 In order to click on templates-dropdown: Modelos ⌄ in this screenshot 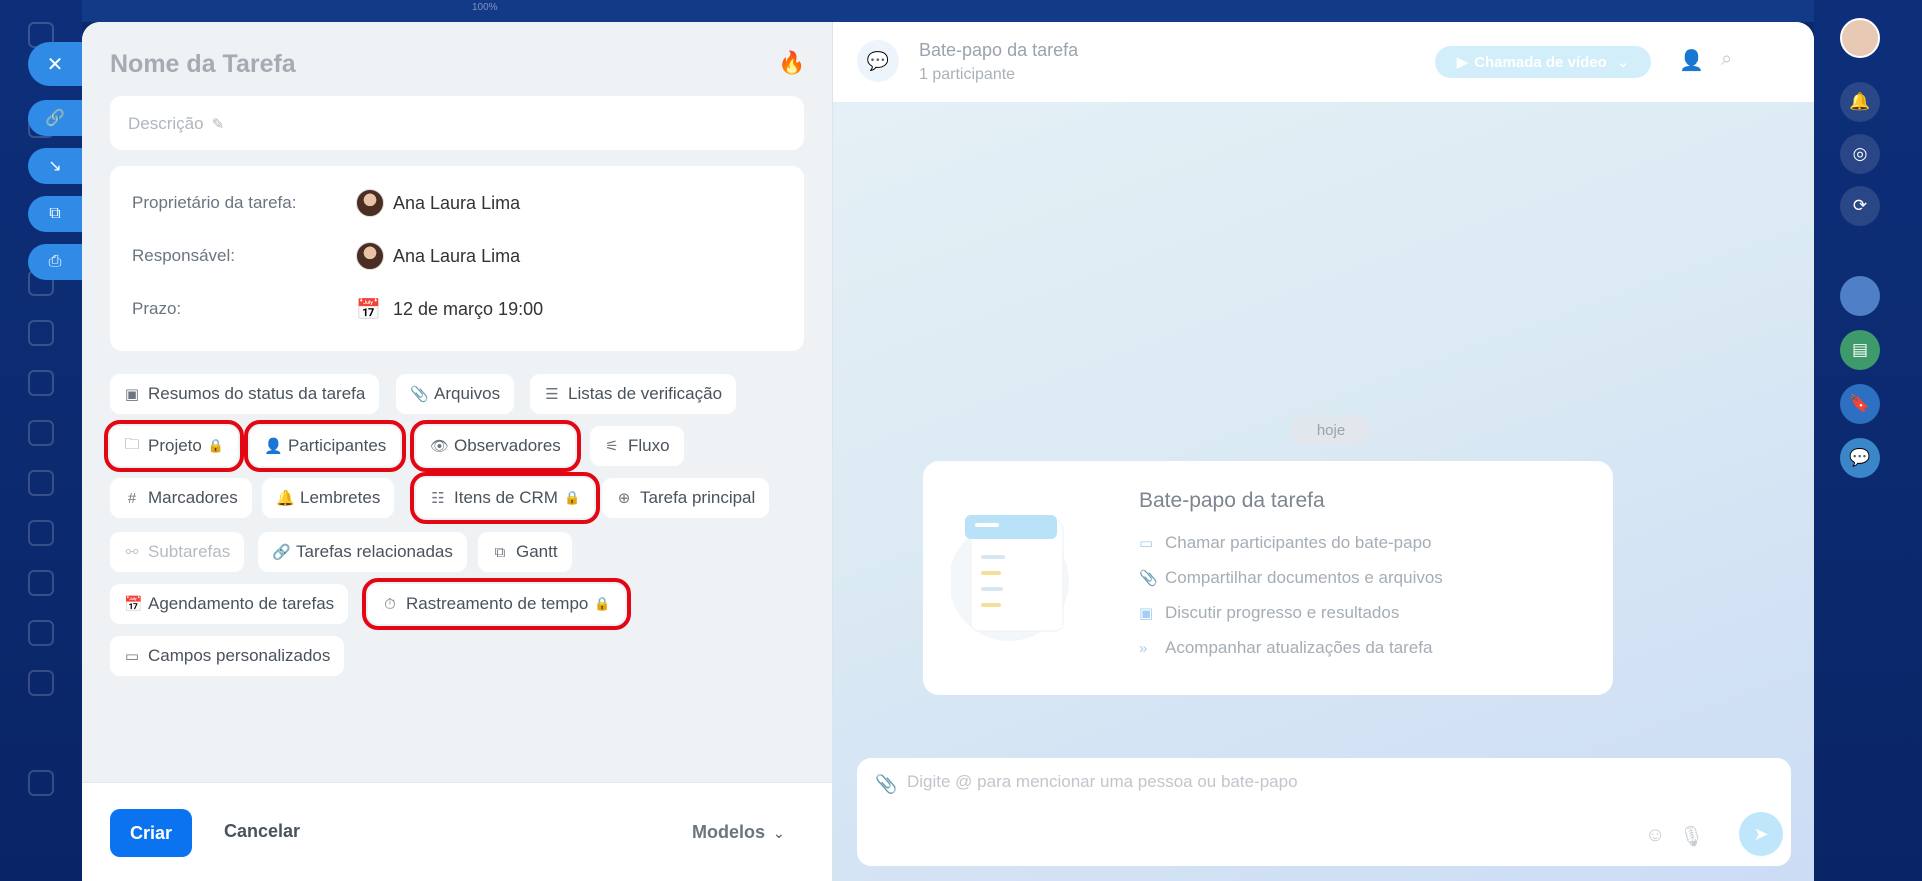, I will do `click(738, 832)`.